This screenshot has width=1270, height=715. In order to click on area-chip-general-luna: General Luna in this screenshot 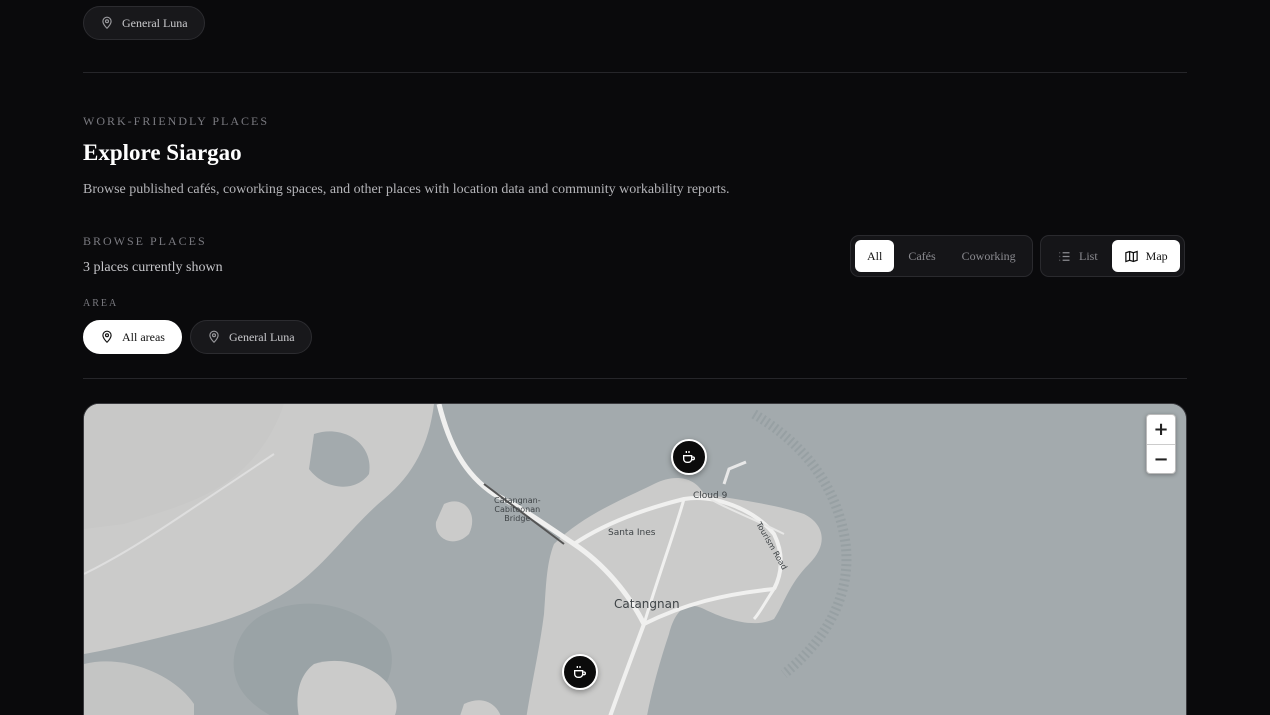, I will do `click(250, 337)`.